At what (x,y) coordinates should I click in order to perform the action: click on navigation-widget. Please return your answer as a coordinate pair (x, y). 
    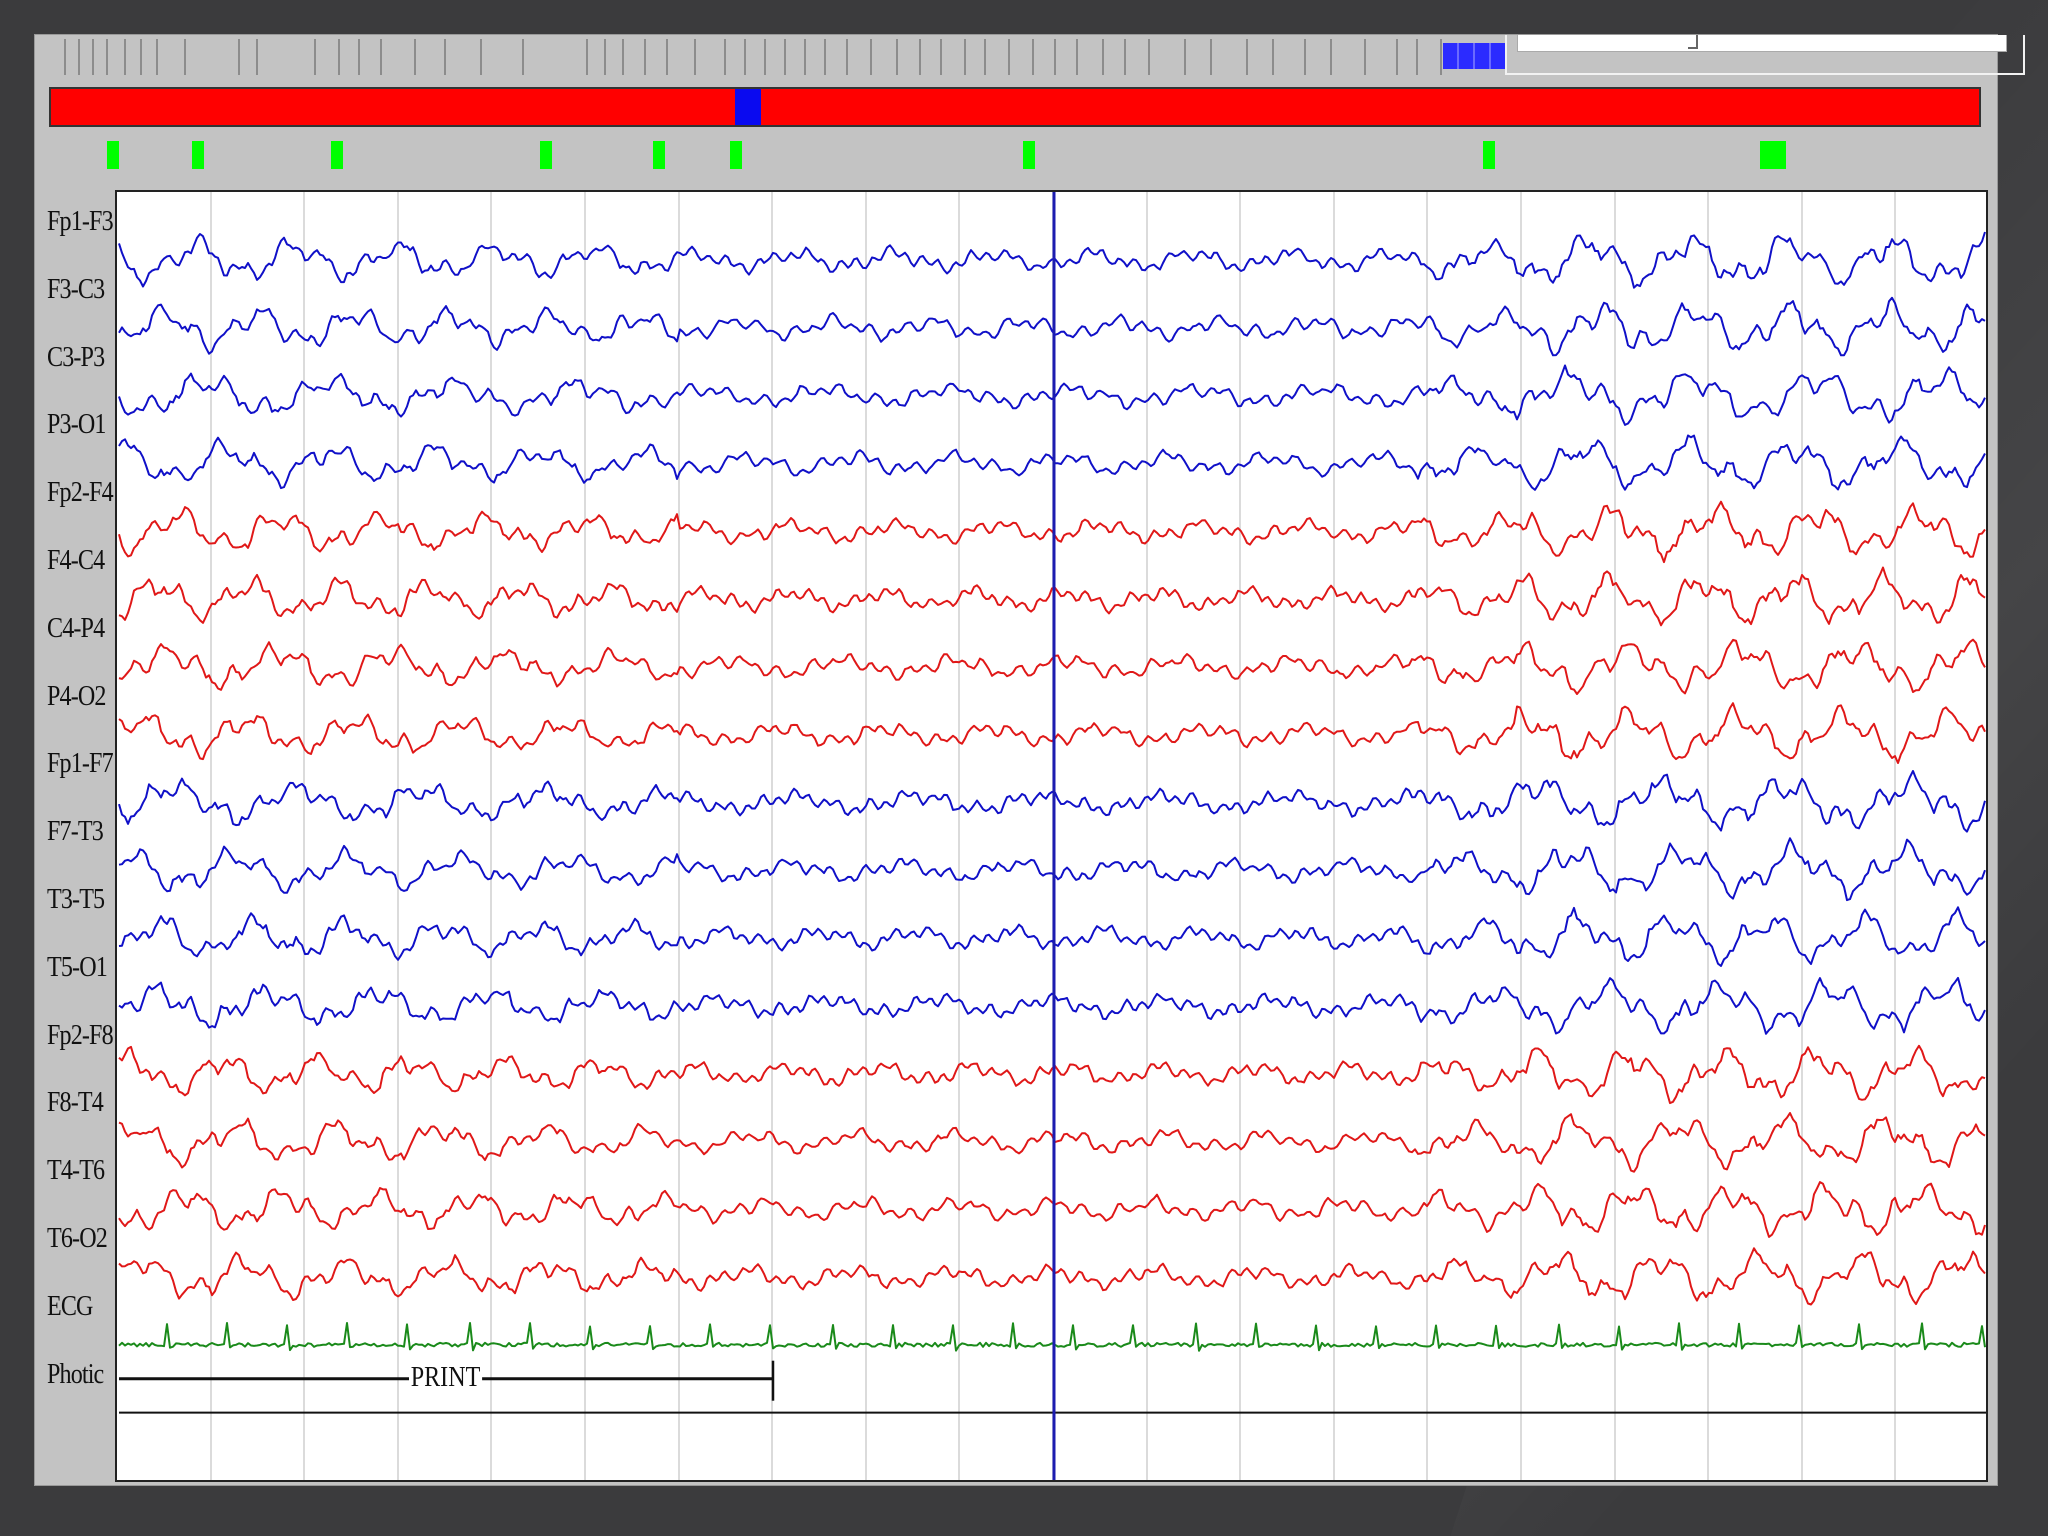
    Looking at the image, I should click on (1765, 55).